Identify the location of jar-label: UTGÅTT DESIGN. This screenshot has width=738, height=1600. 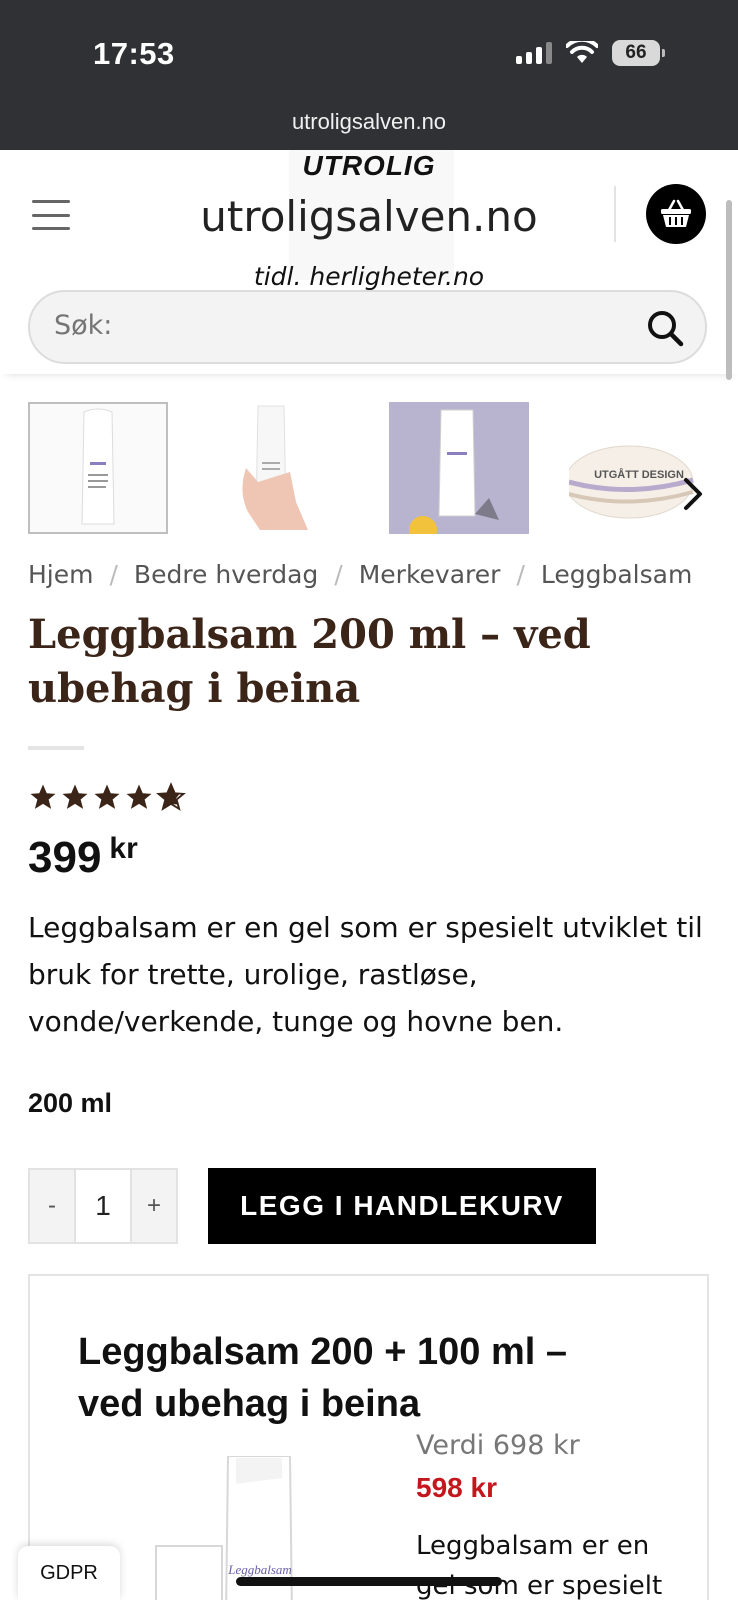
(639, 474).